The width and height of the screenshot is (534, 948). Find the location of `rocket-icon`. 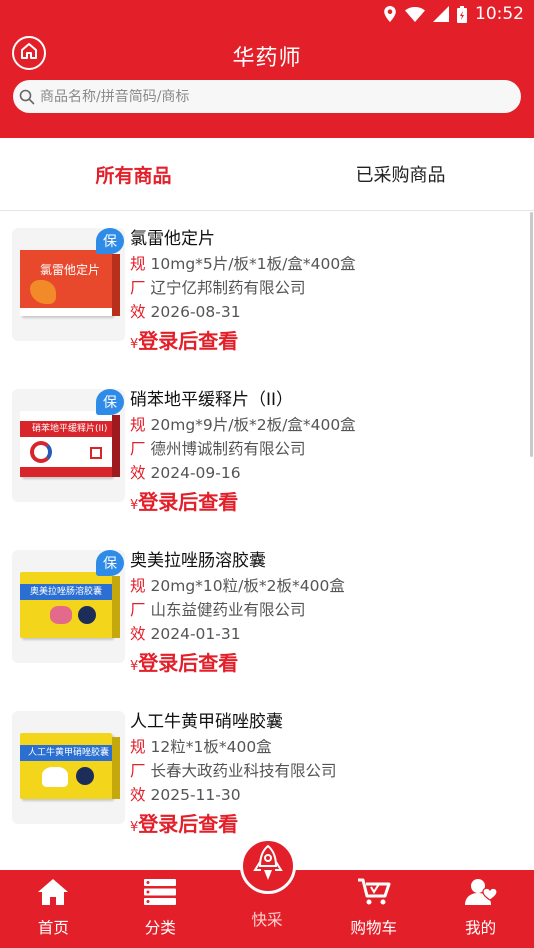

rocket-icon is located at coordinates (268, 866).